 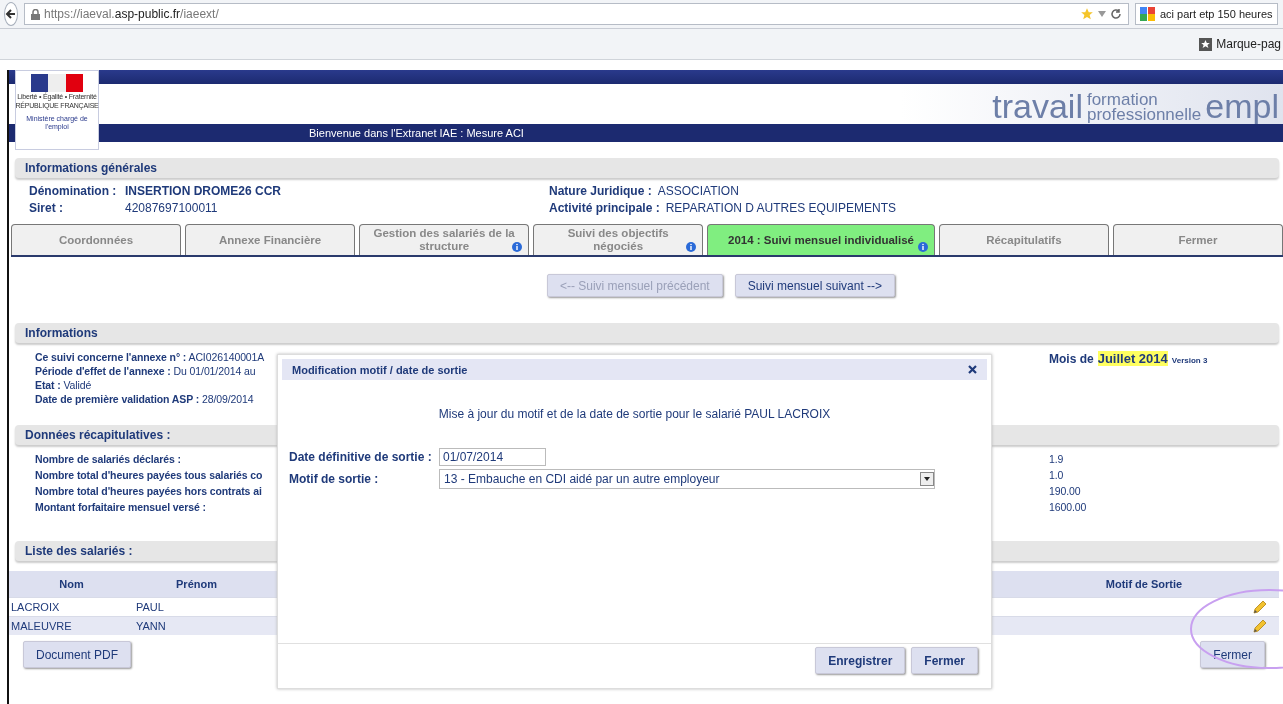 I want to click on column-header: Motif de Sortie, so click(x=1144, y=584).